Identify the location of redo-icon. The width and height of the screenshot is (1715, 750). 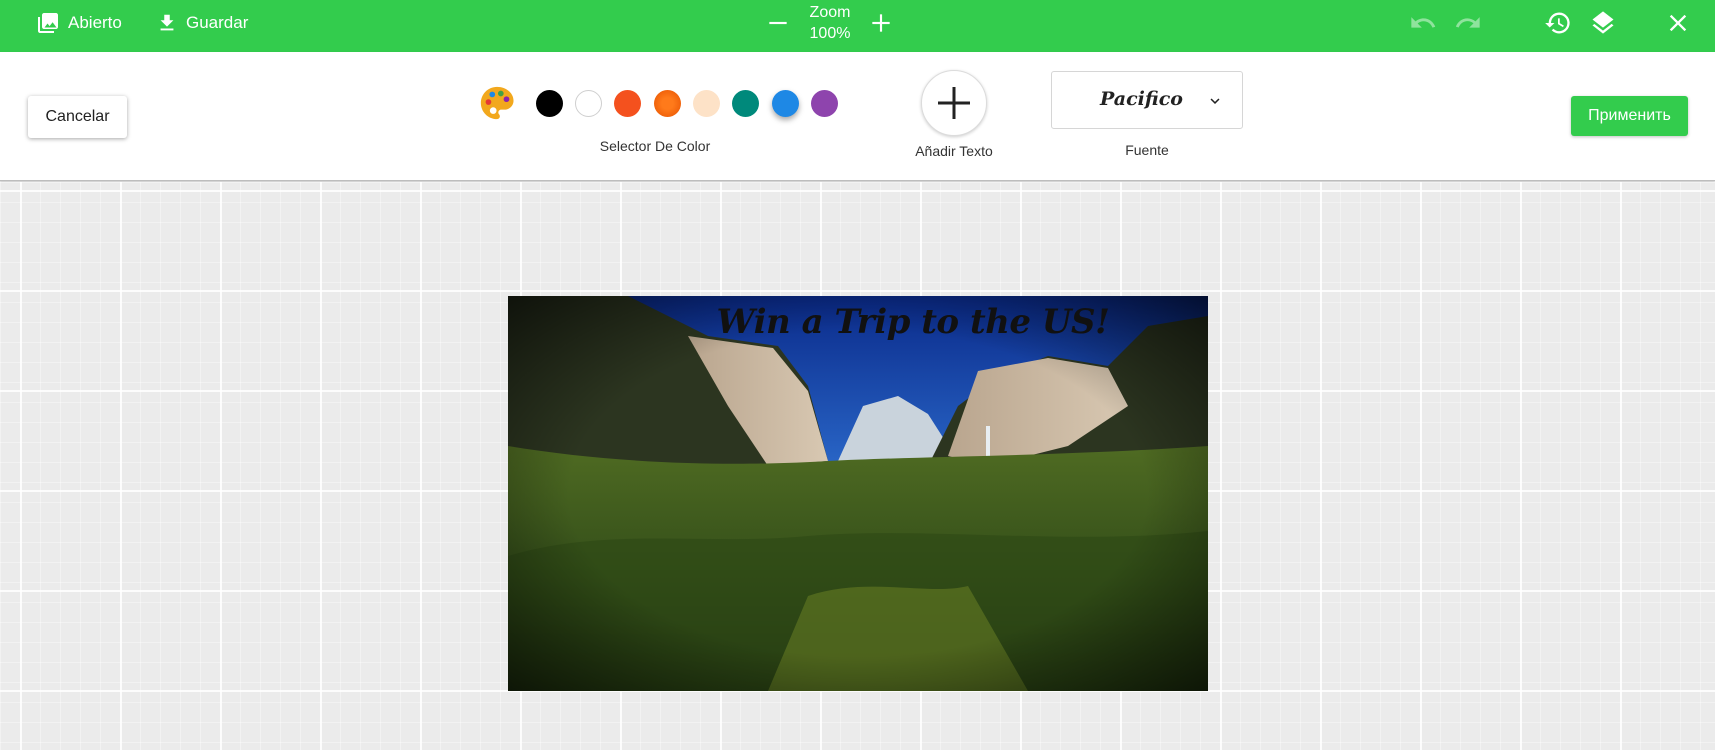
(1468, 23).